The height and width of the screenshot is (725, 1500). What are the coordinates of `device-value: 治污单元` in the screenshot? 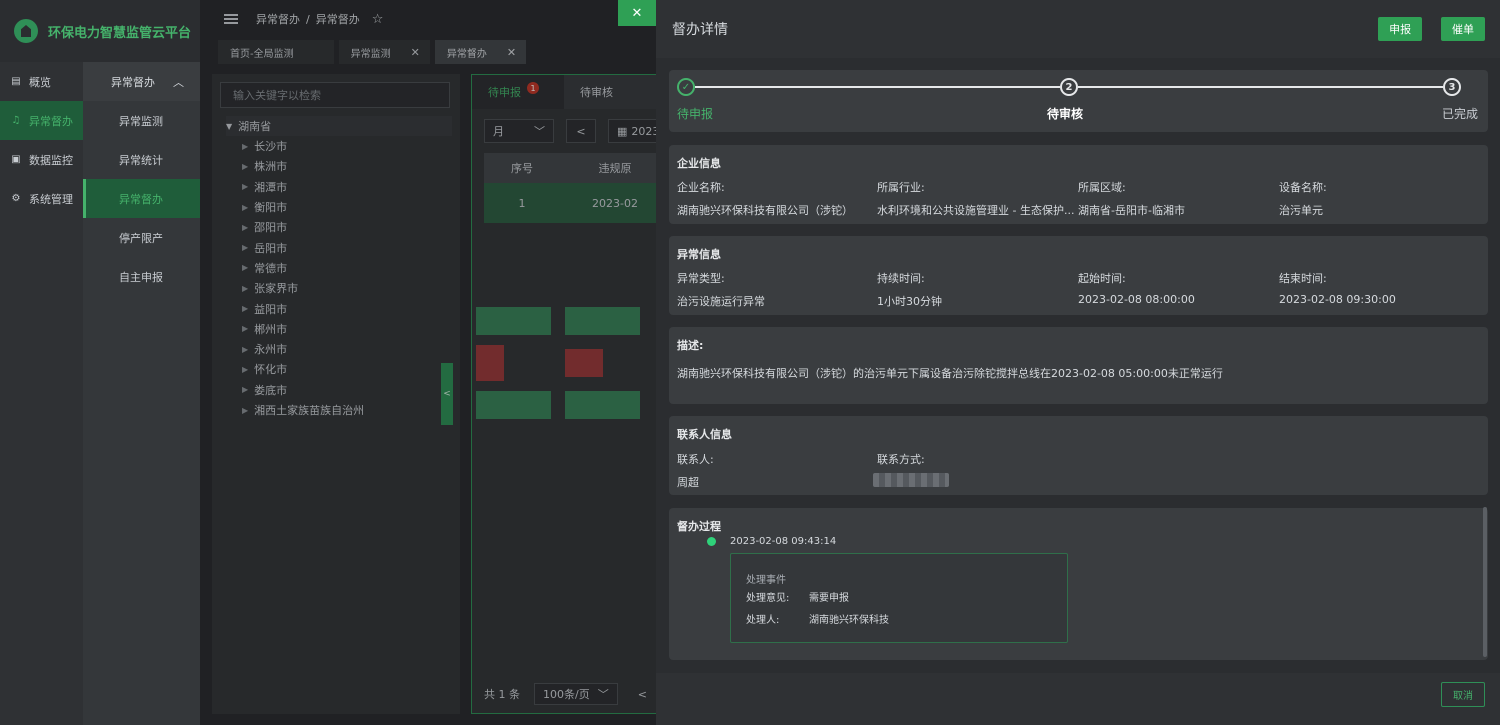 It's located at (1301, 210).